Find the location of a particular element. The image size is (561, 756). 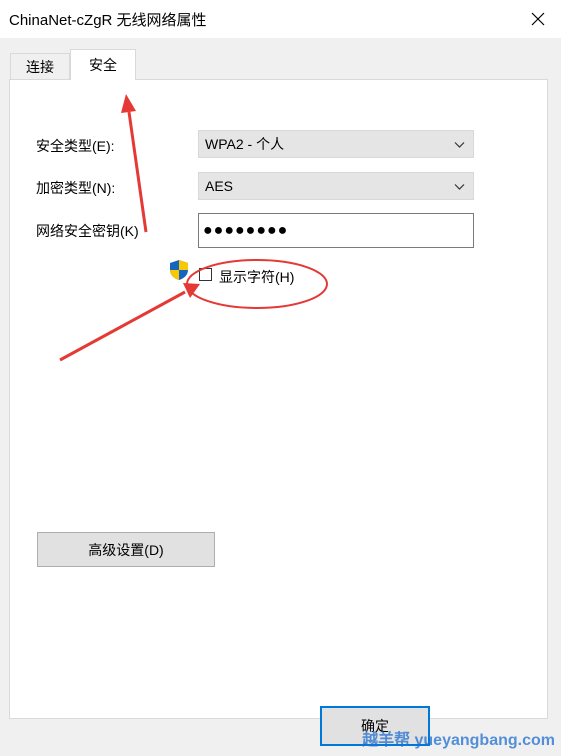

network-key-input: ●●●●●●●● is located at coordinates (336, 230).